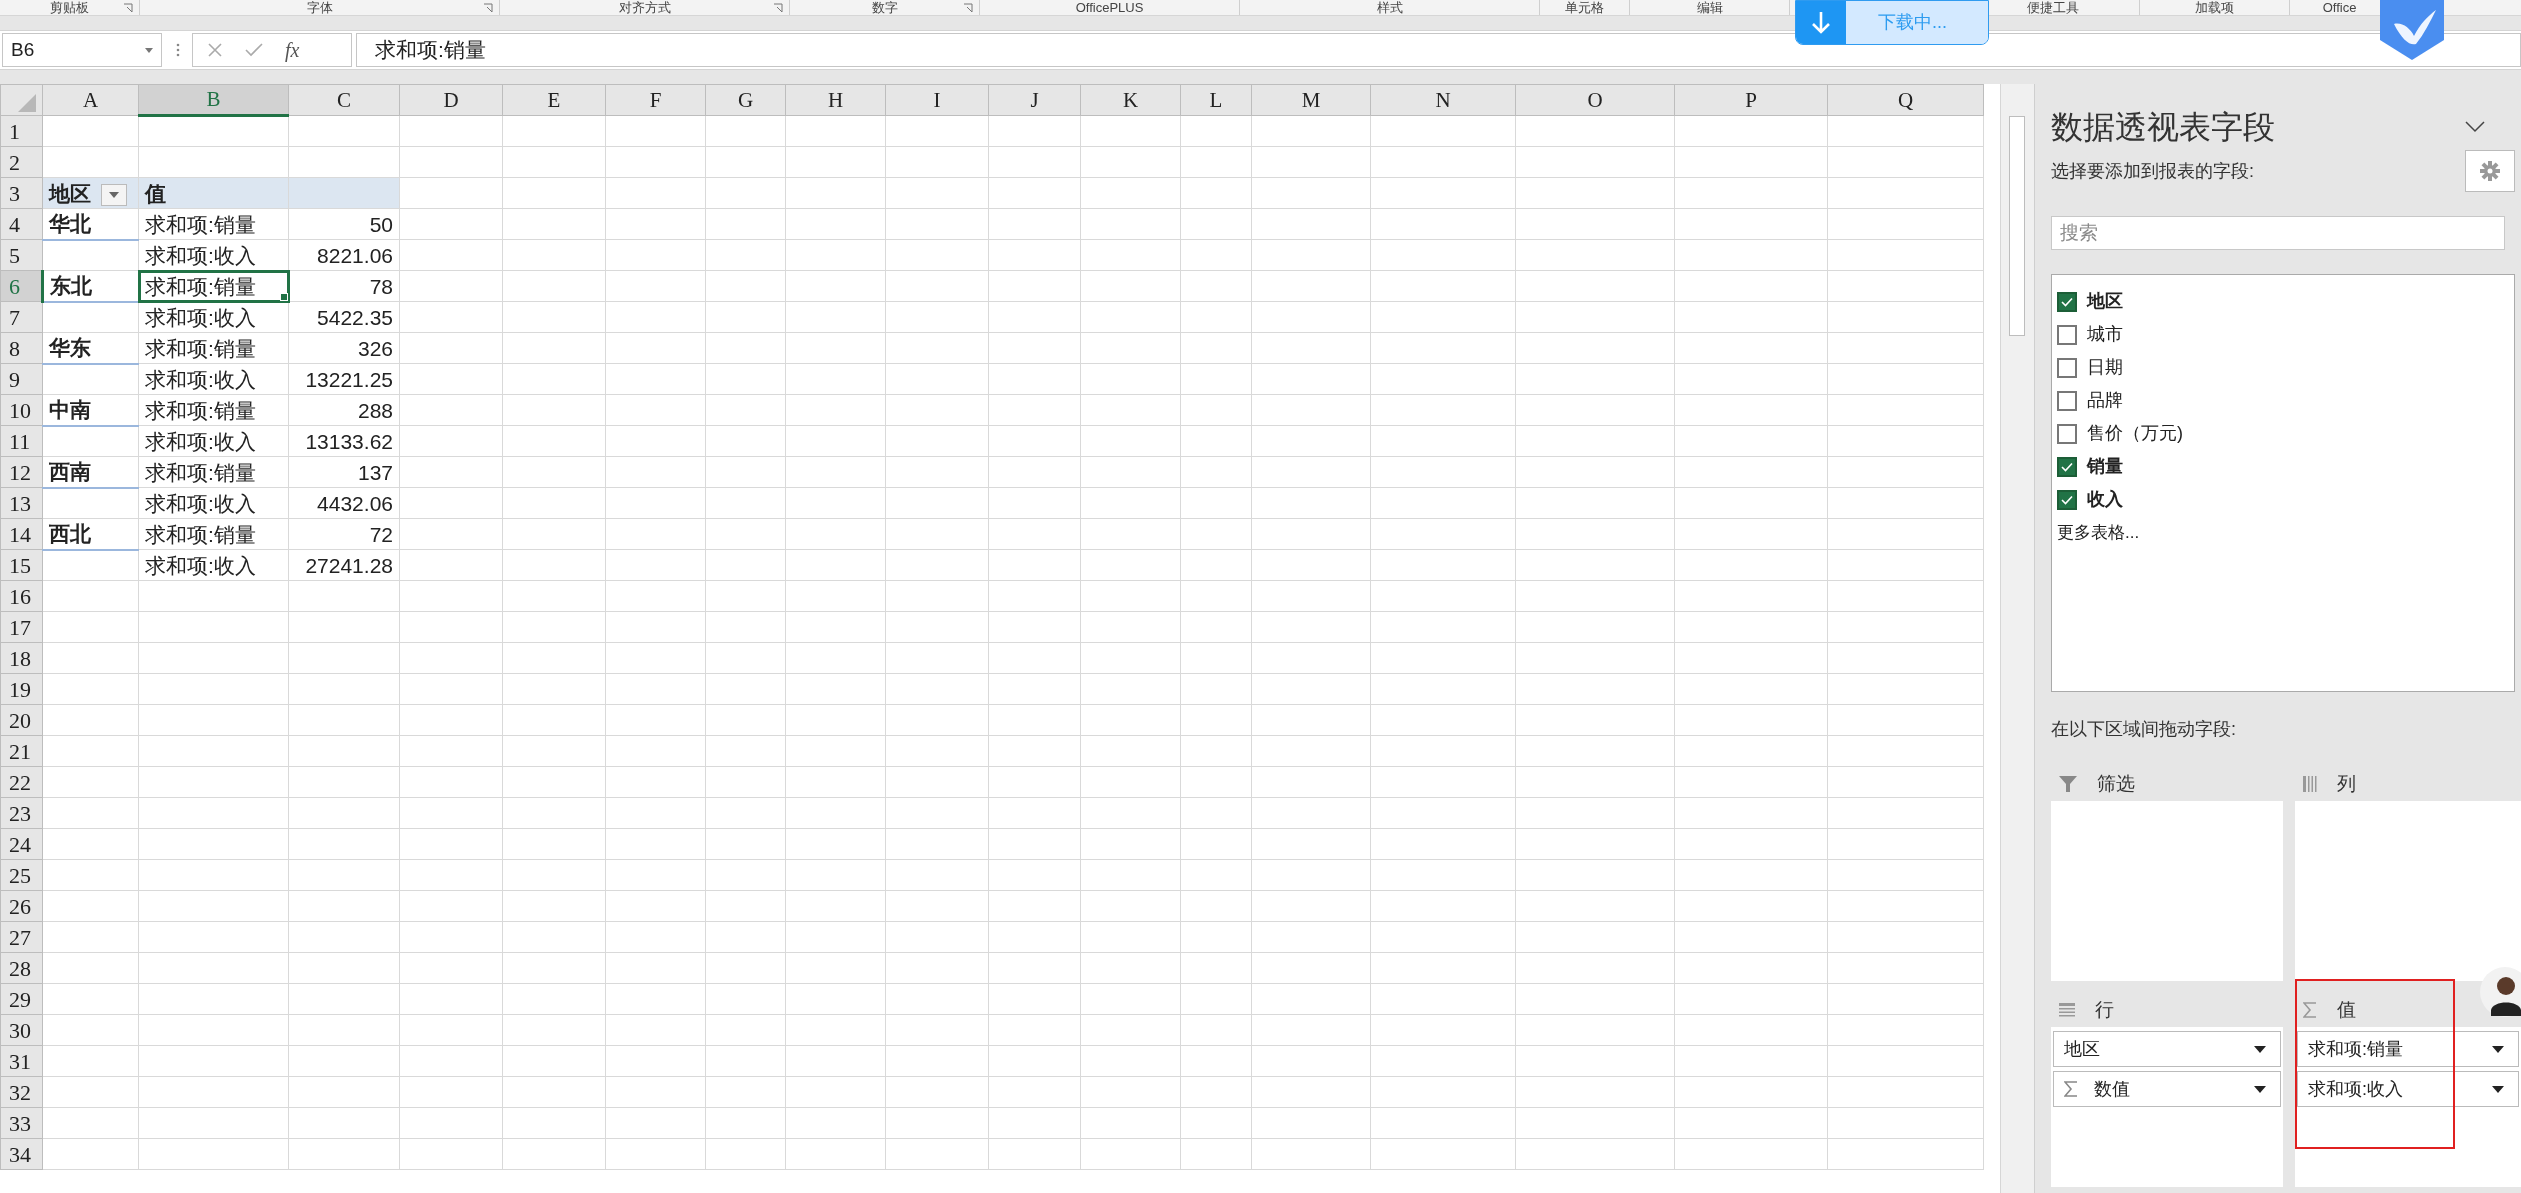  What do you see at coordinates (2339, 7) in the screenshot?
I see `ribbon-group-label: Office` at bounding box center [2339, 7].